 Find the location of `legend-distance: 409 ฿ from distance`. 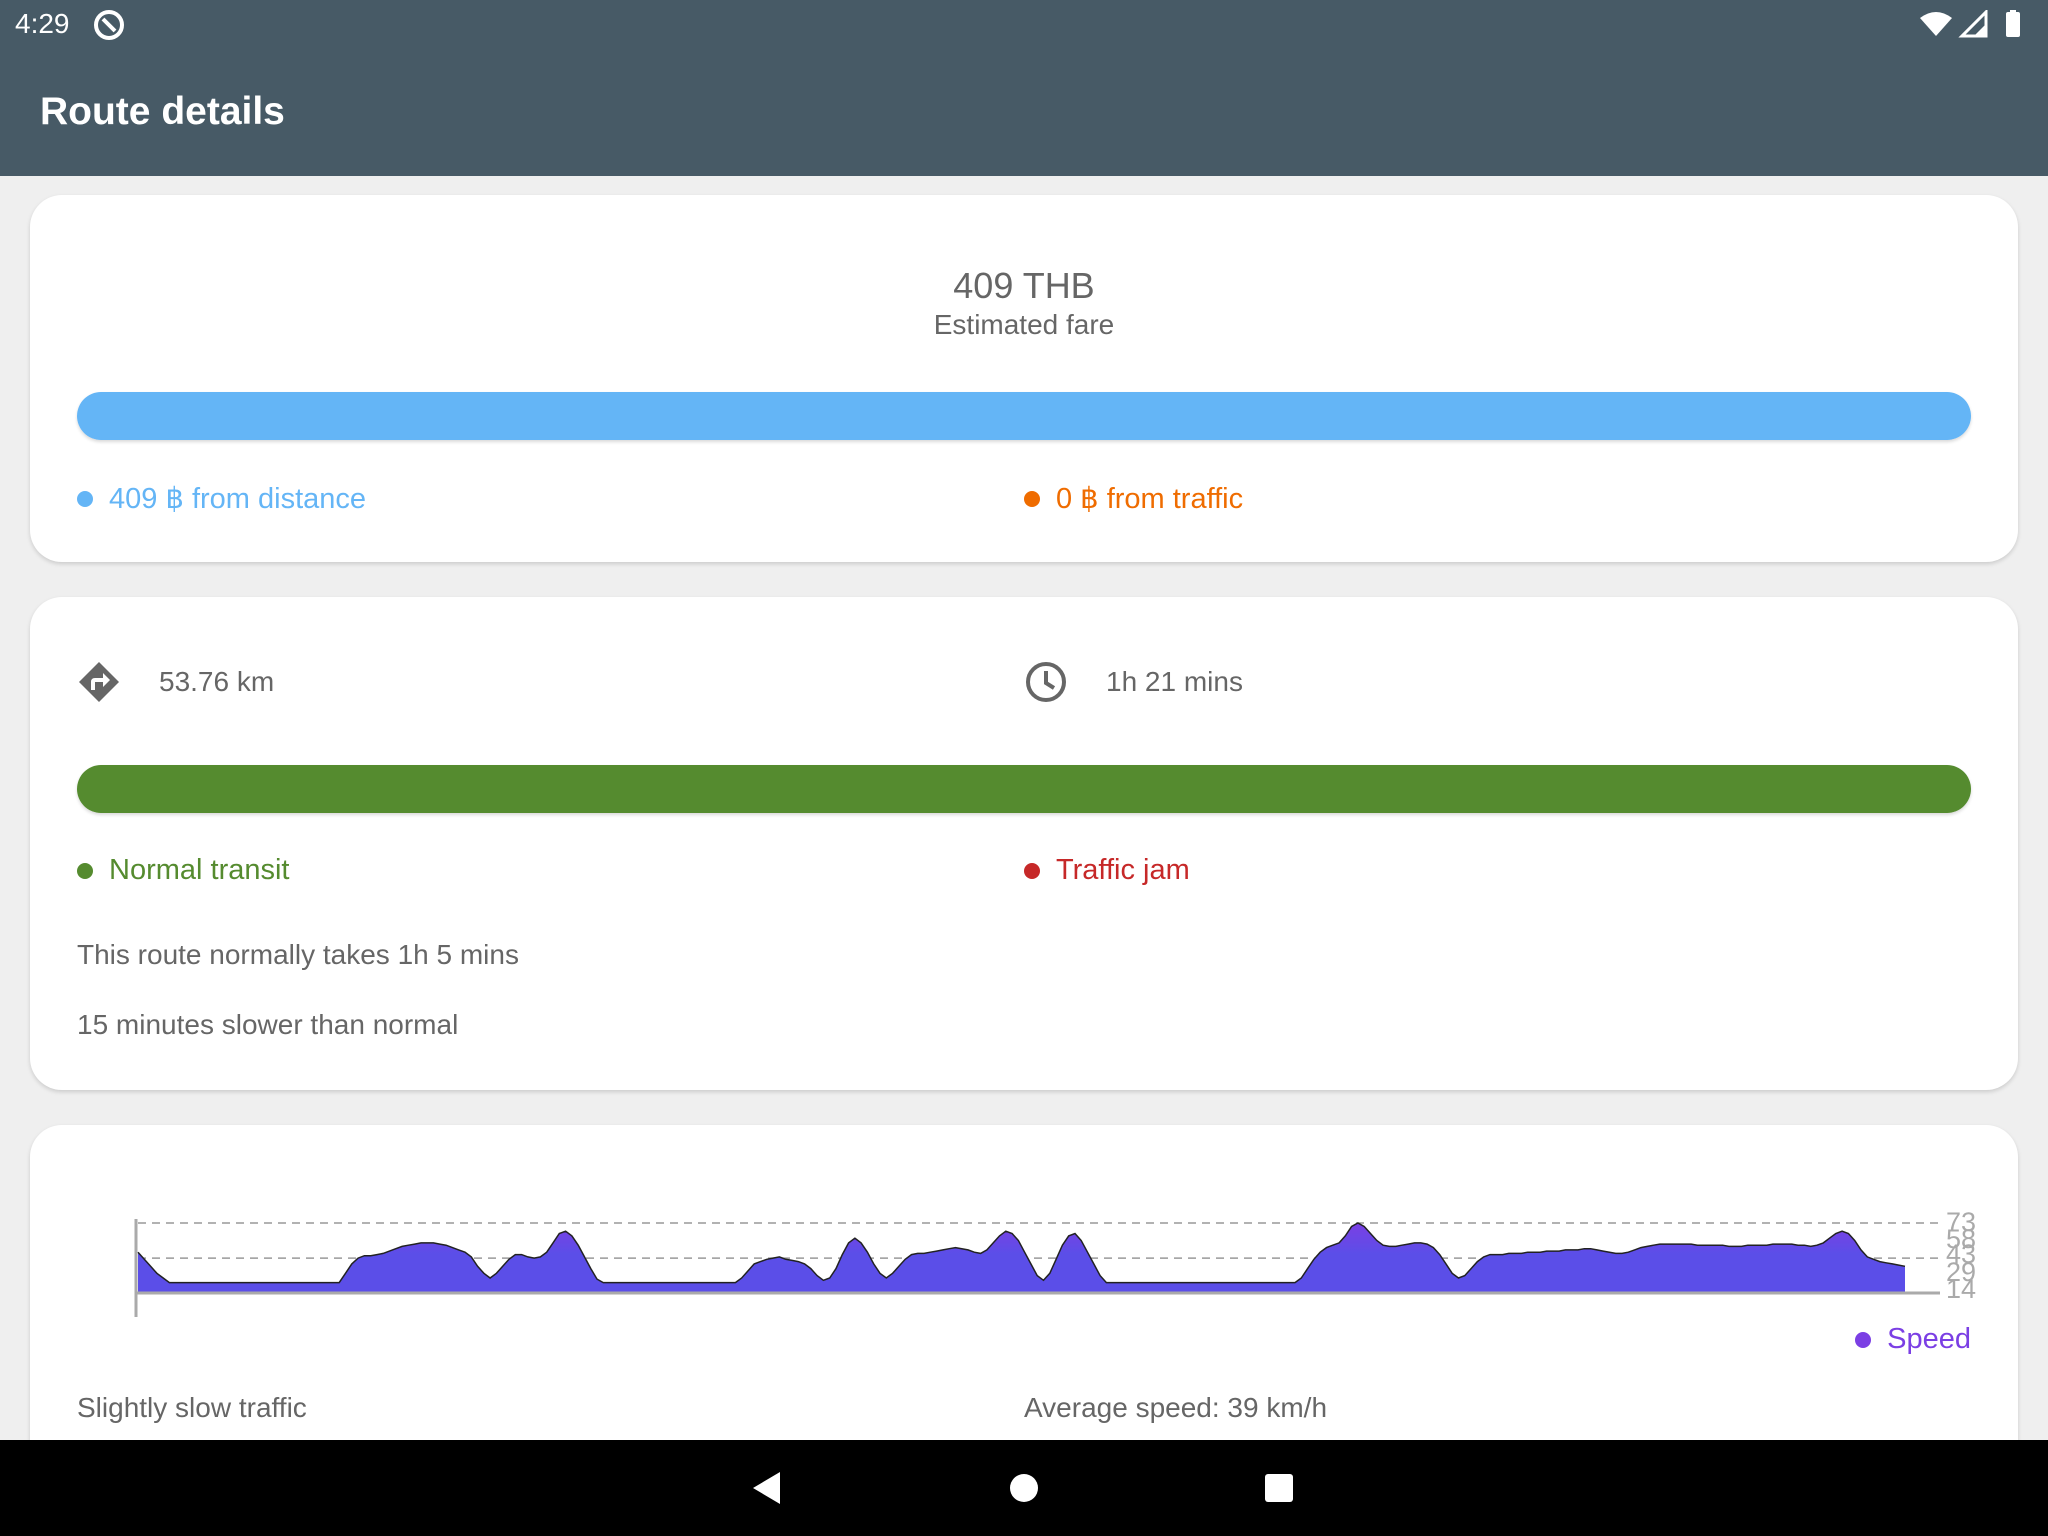

legend-distance: 409 ฿ from distance is located at coordinates (221, 498).